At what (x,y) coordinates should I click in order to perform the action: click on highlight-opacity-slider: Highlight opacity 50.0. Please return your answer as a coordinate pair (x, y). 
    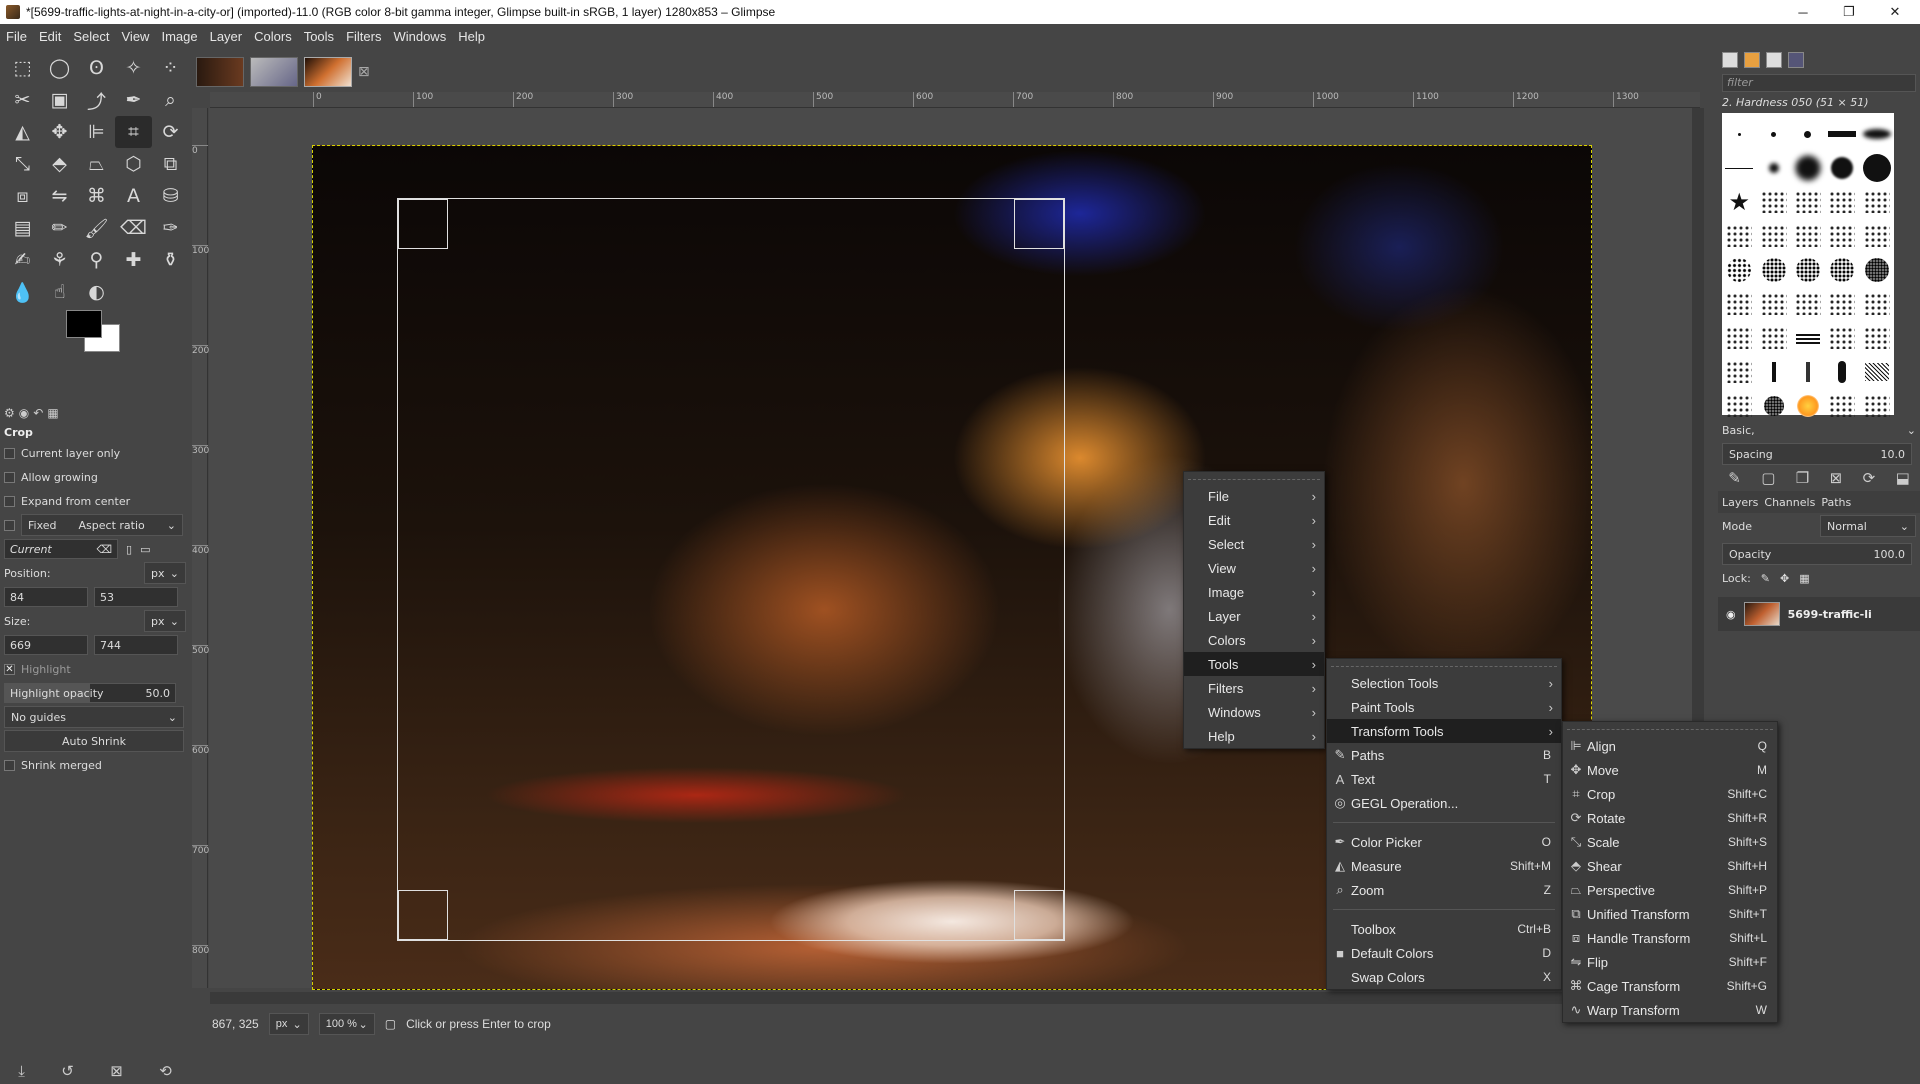
    Looking at the image, I should click on (90, 693).